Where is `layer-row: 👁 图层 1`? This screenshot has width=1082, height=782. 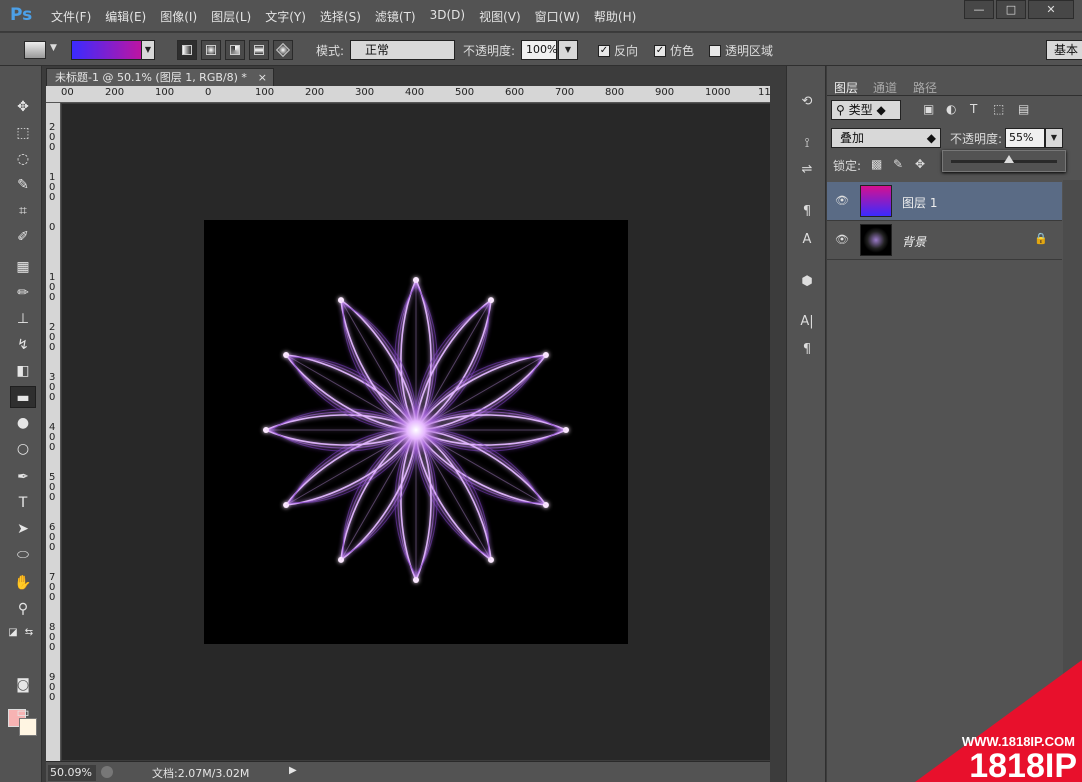 layer-row: 👁 图层 1 is located at coordinates (944, 201).